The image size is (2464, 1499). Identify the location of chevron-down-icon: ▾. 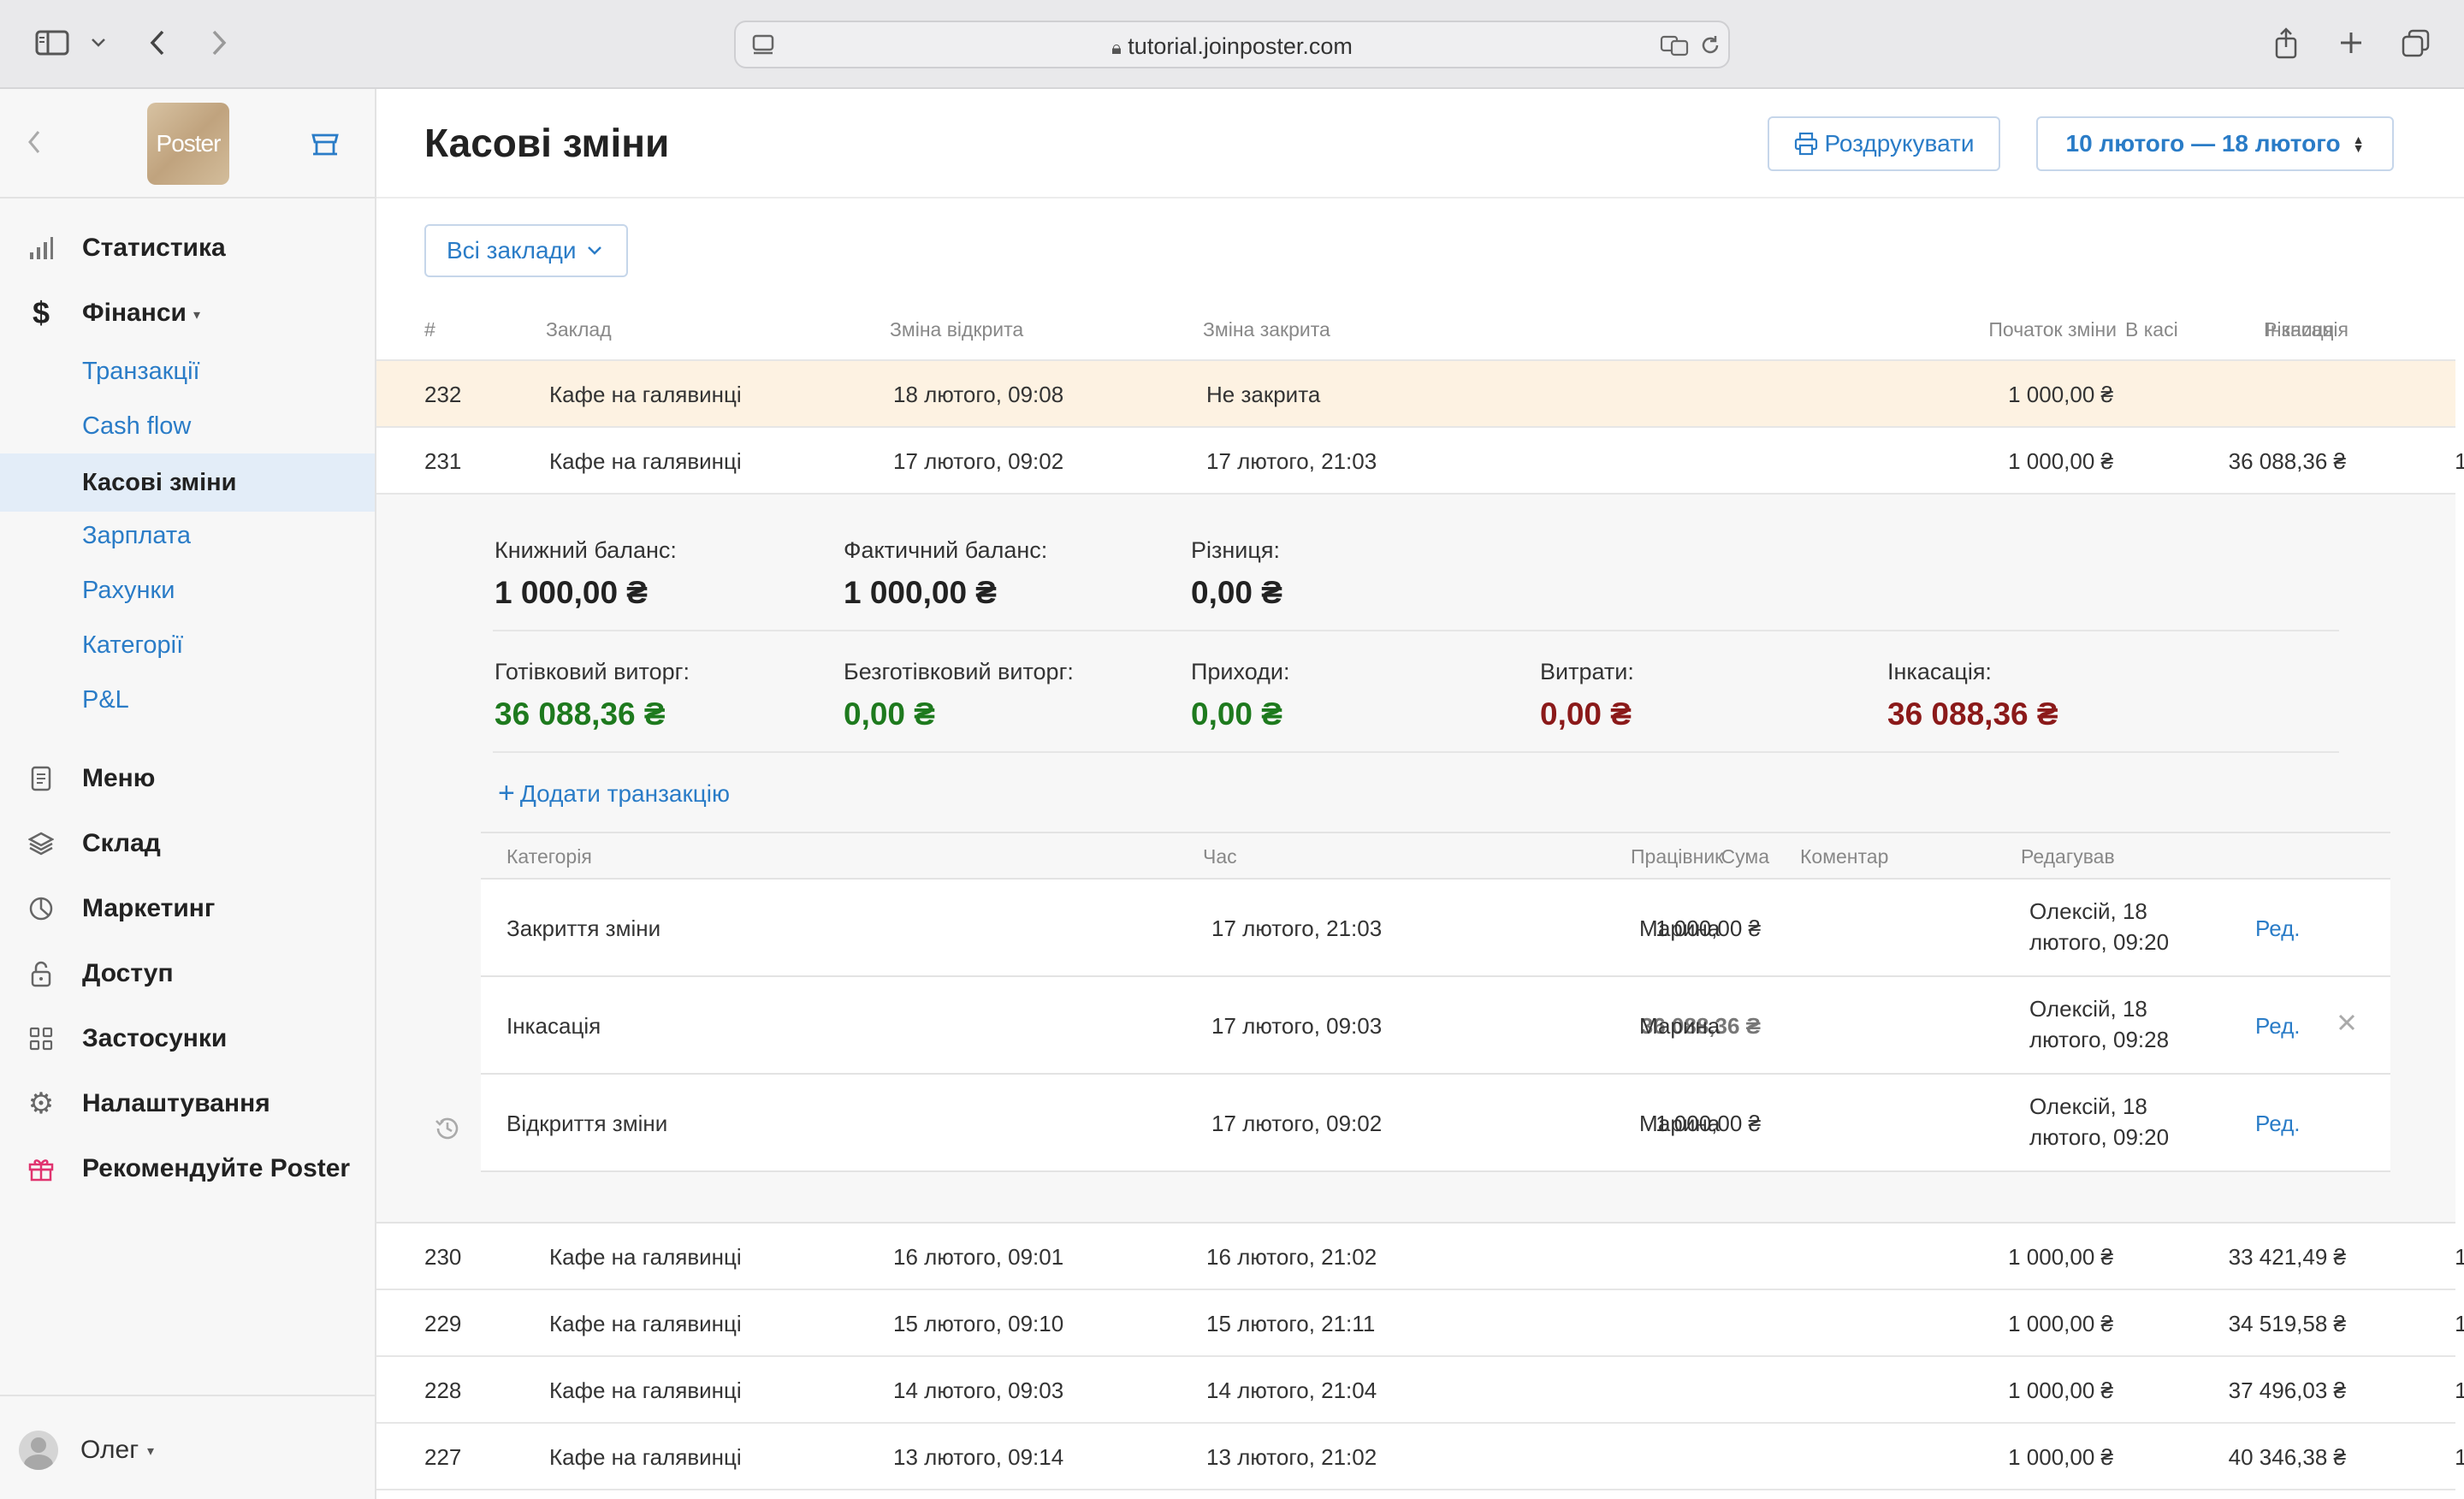
(197, 315).